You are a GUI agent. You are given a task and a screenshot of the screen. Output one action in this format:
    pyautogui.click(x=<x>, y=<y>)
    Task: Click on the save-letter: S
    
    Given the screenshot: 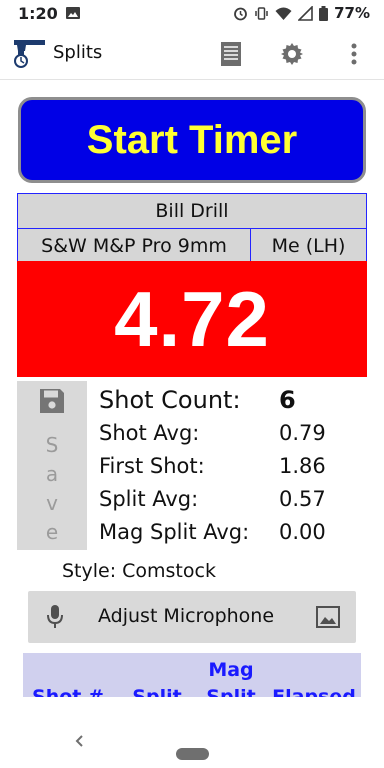 What is the action you would take?
    pyautogui.click(x=52, y=445)
    